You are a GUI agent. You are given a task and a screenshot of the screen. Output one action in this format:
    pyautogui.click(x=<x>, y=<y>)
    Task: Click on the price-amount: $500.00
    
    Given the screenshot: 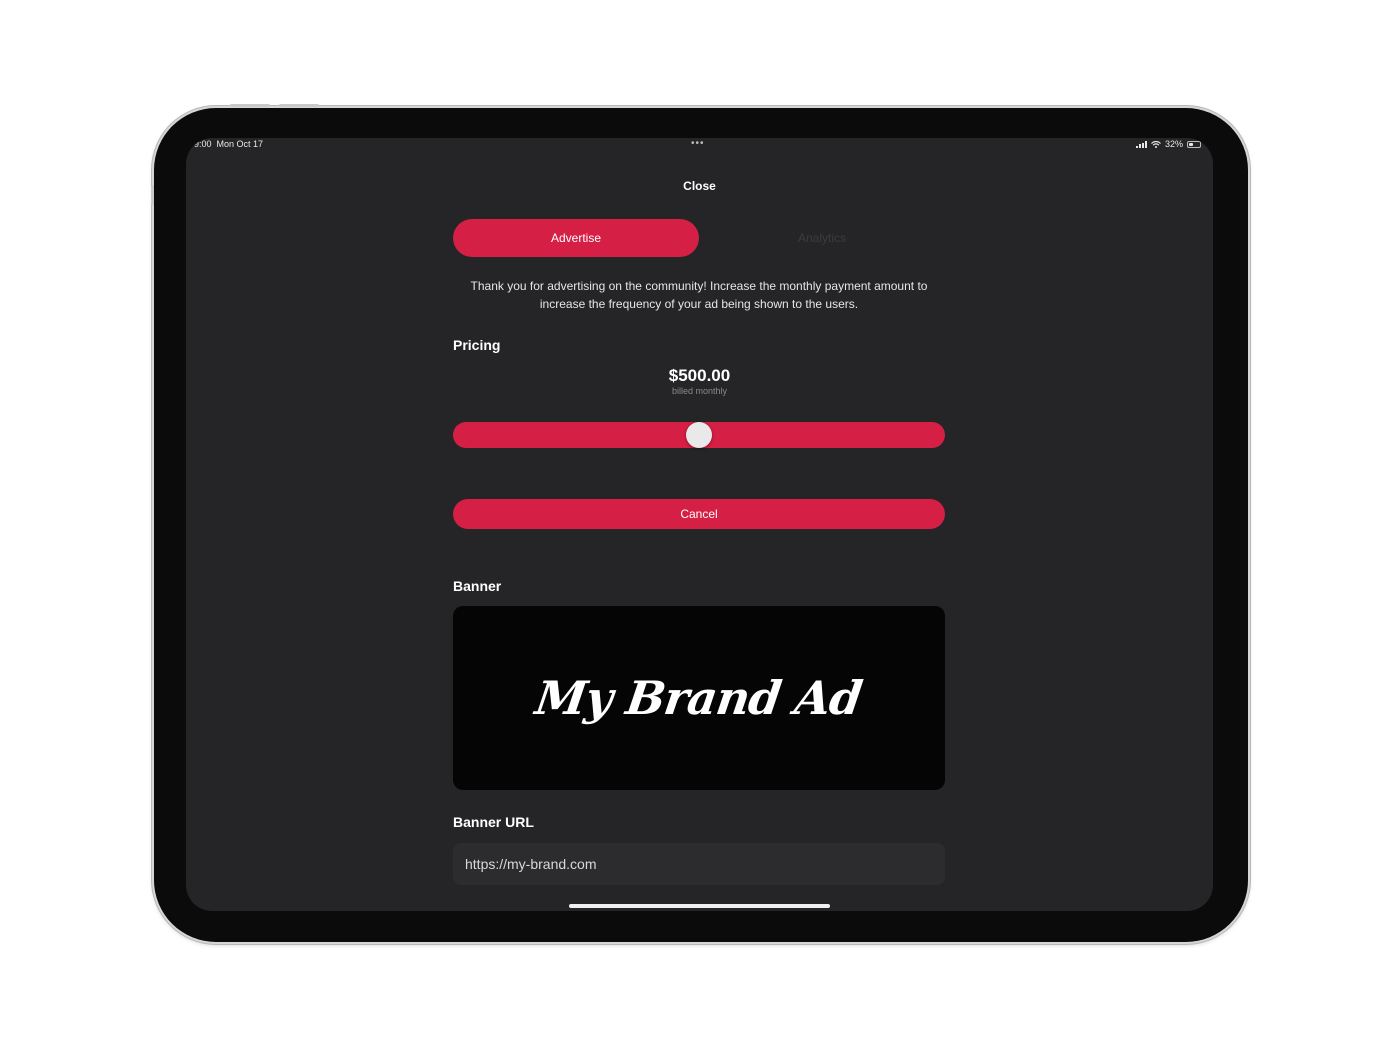 What is the action you would take?
    pyautogui.click(x=699, y=375)
    